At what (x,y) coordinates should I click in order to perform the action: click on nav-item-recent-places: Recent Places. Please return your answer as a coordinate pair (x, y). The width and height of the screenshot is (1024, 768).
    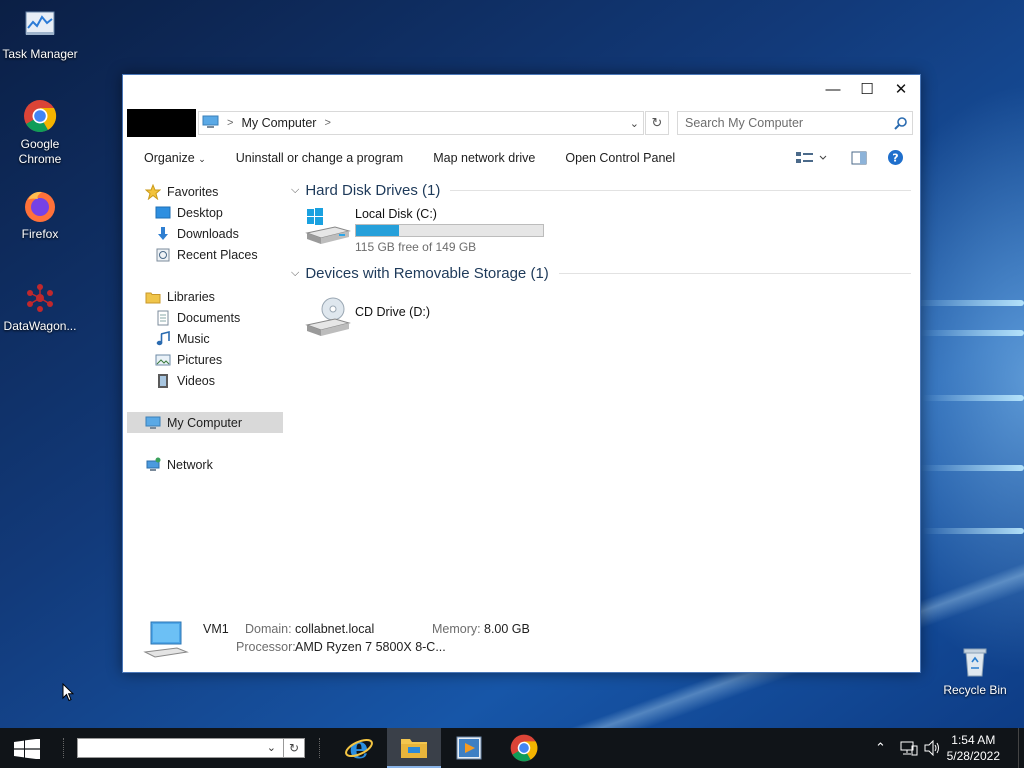
    Looking at the image, I should click on (205, 254).